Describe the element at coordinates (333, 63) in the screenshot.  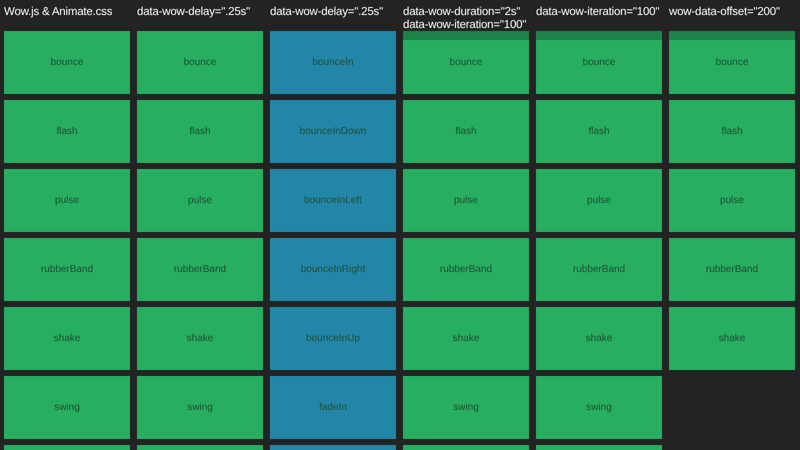
I see `tile-label: bounceIn` at that location.